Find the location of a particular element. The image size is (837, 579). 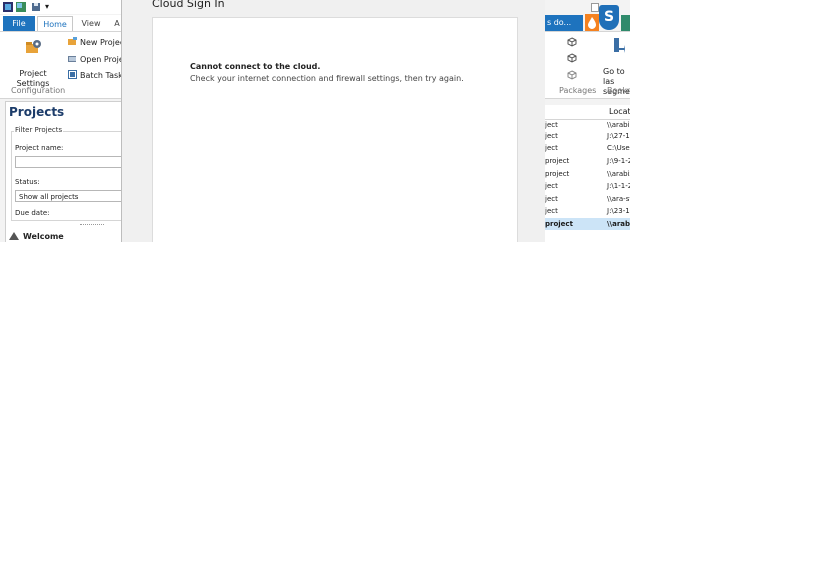

due-date-label: Due date: is located at coordinates (32, 213).